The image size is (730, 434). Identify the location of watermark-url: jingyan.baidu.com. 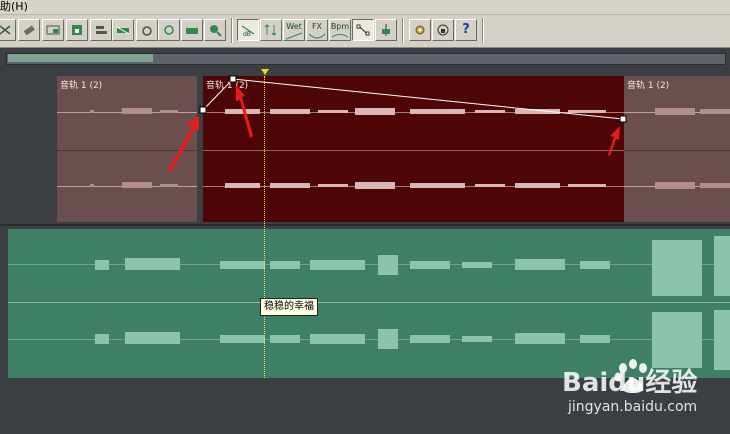
(633, 407).